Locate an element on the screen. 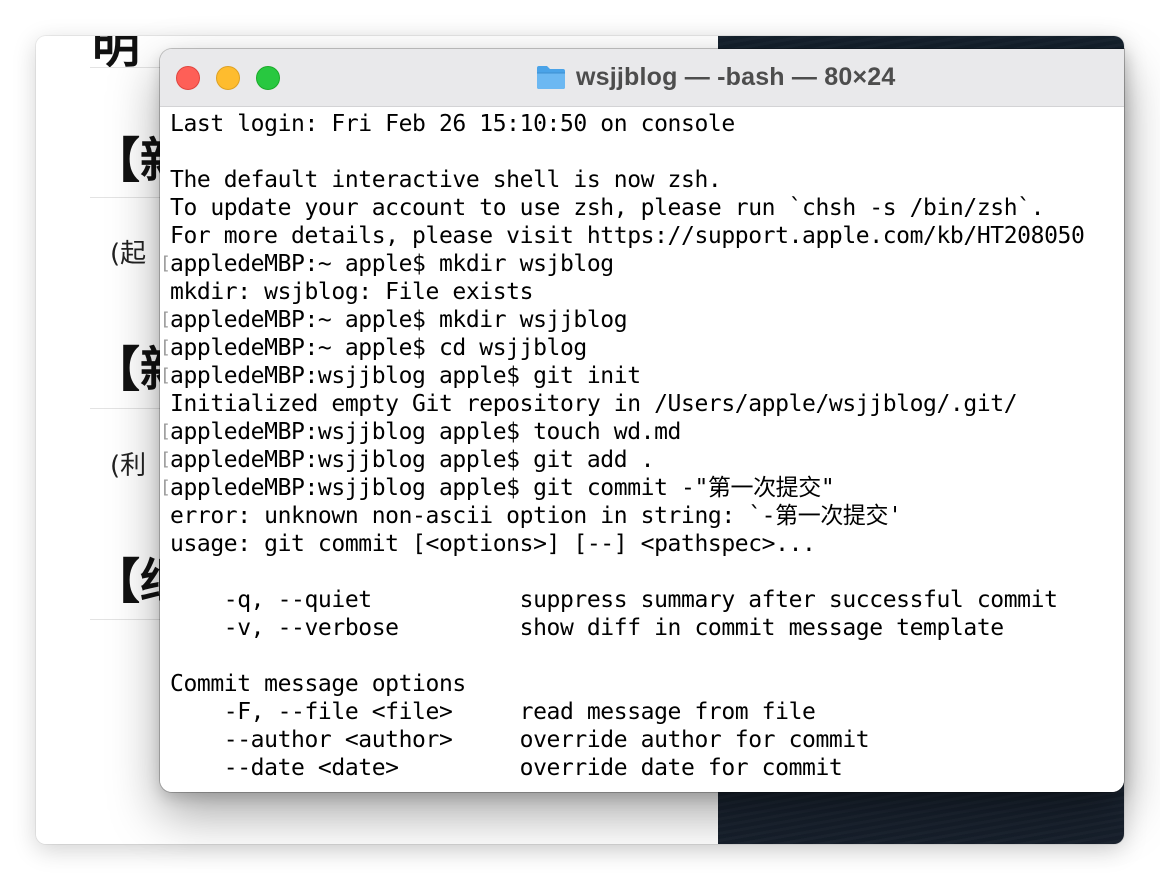 The width and height of the screenshot is (1160, 880). zoom-button is located at coordinates (268, 78).